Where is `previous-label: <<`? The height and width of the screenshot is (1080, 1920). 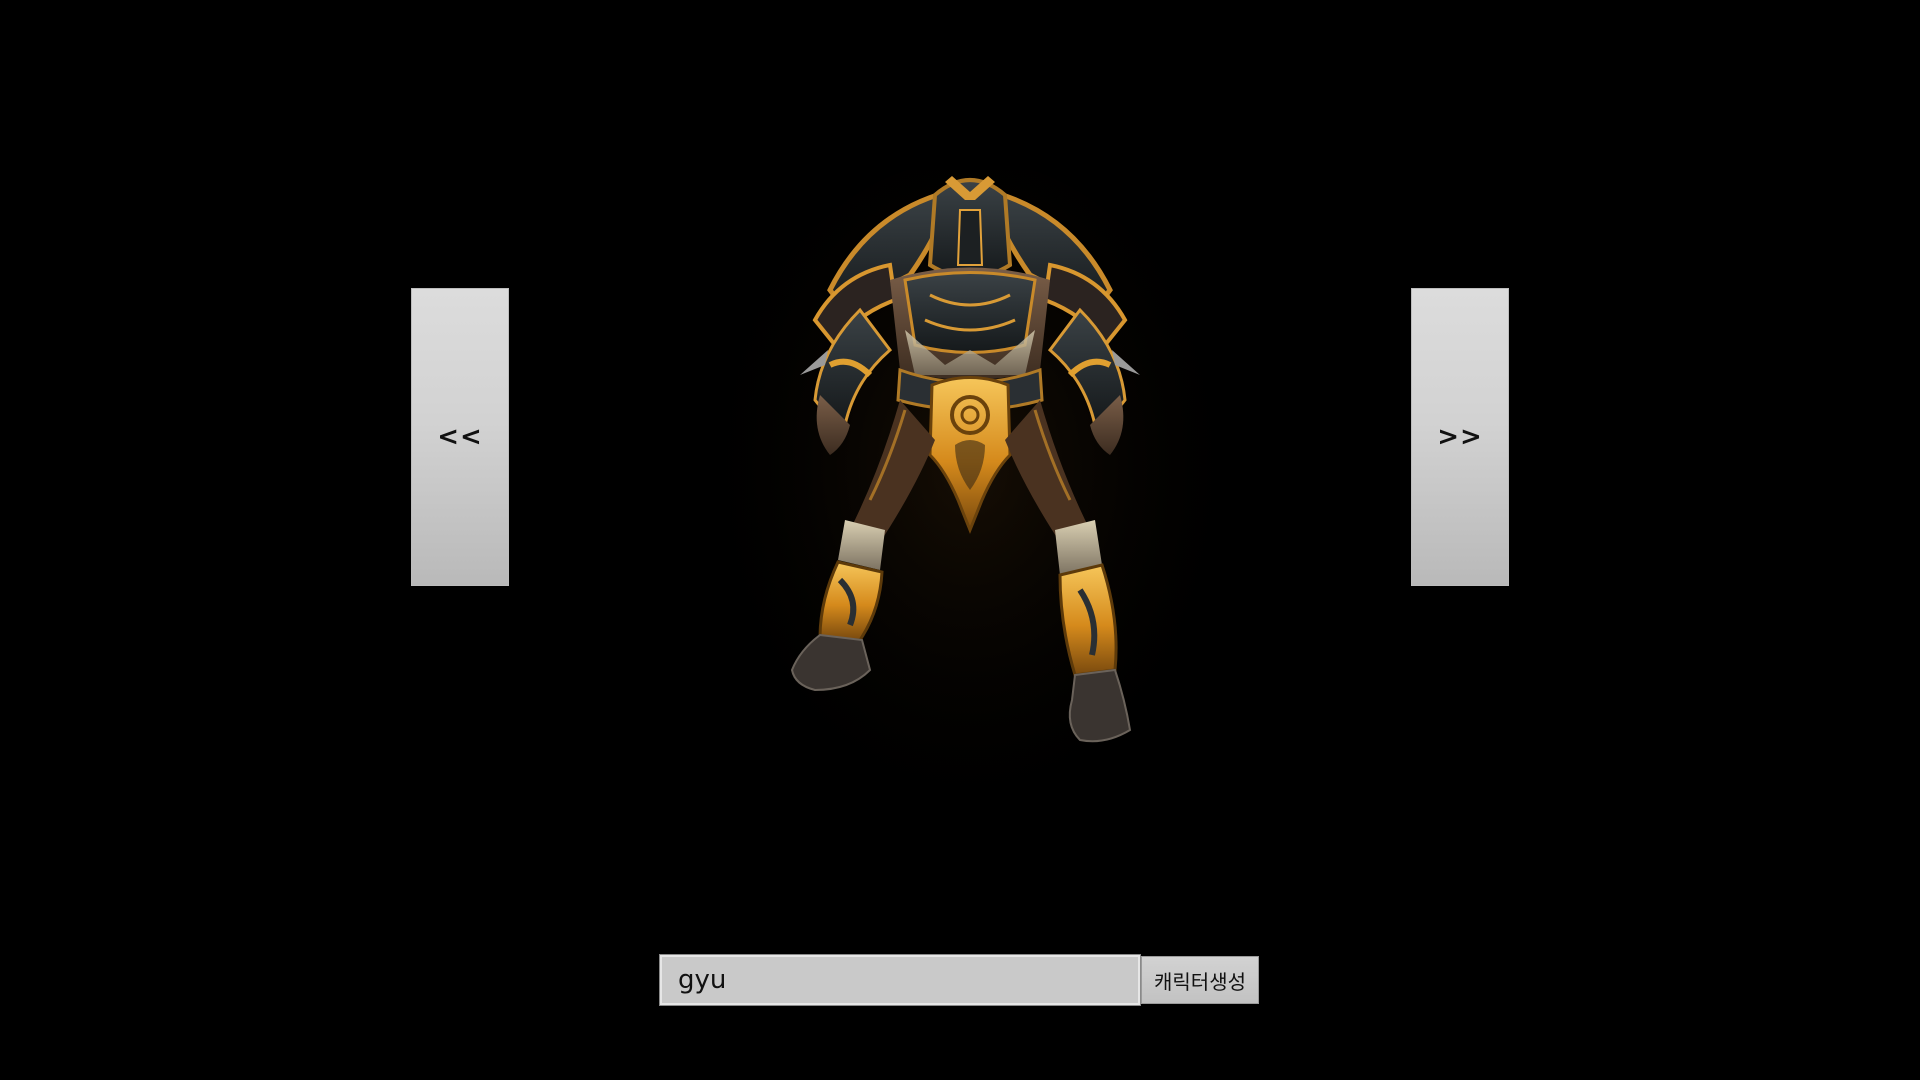
previous-label: << is located at coordinates (460, 437).